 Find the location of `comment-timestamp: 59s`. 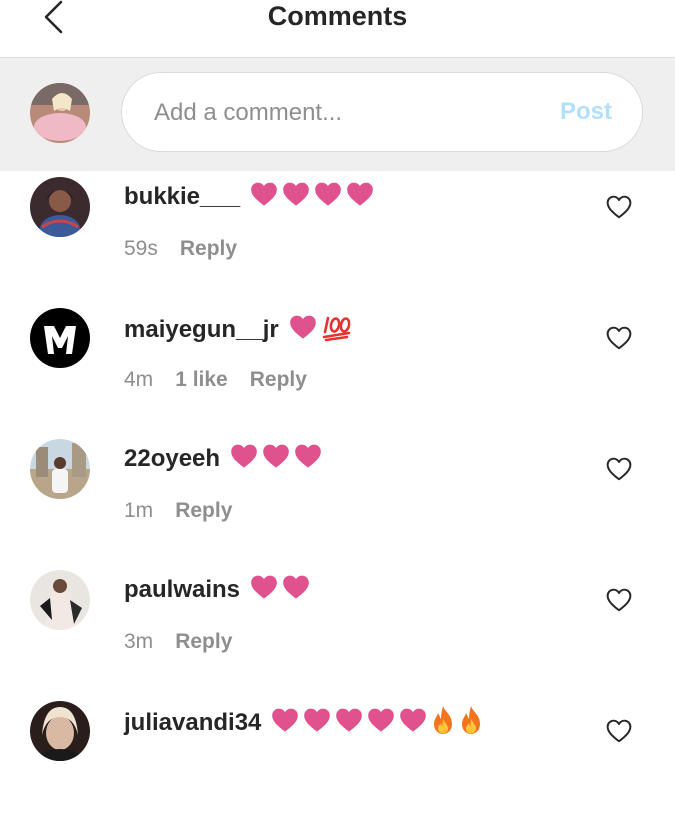

comment-timestamp: 59s is located at coordinates (141, 248).